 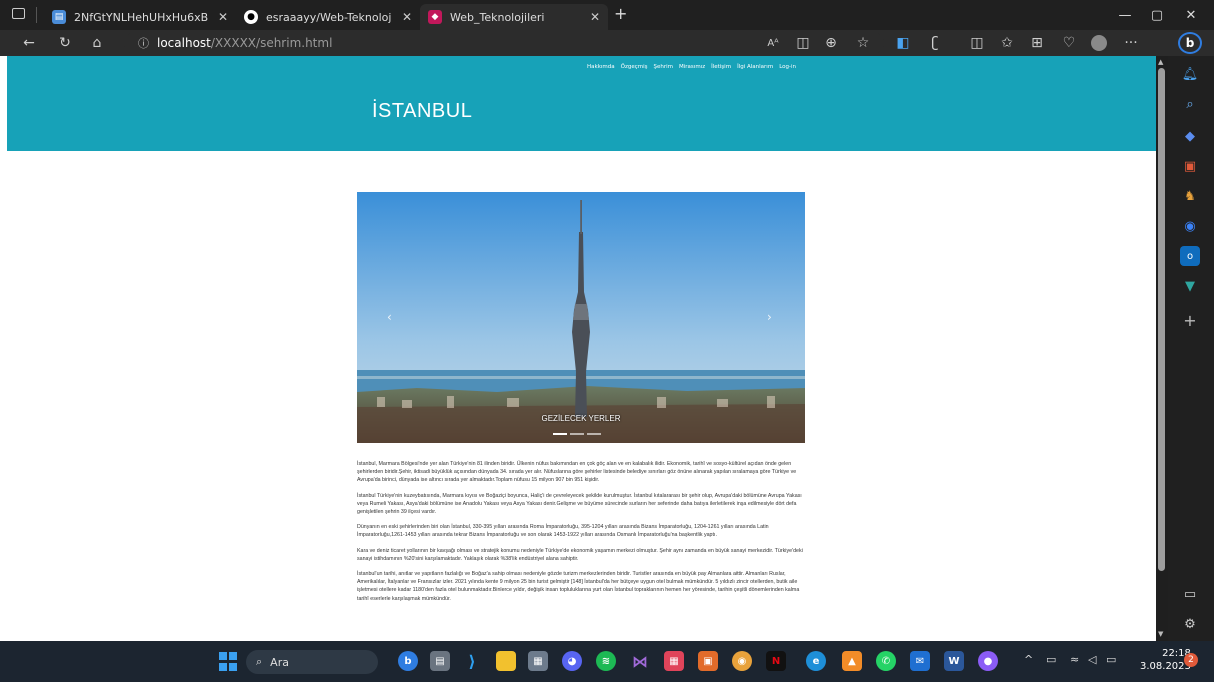 I want to click on file-explorer-icon, so click(x=506, y=661).